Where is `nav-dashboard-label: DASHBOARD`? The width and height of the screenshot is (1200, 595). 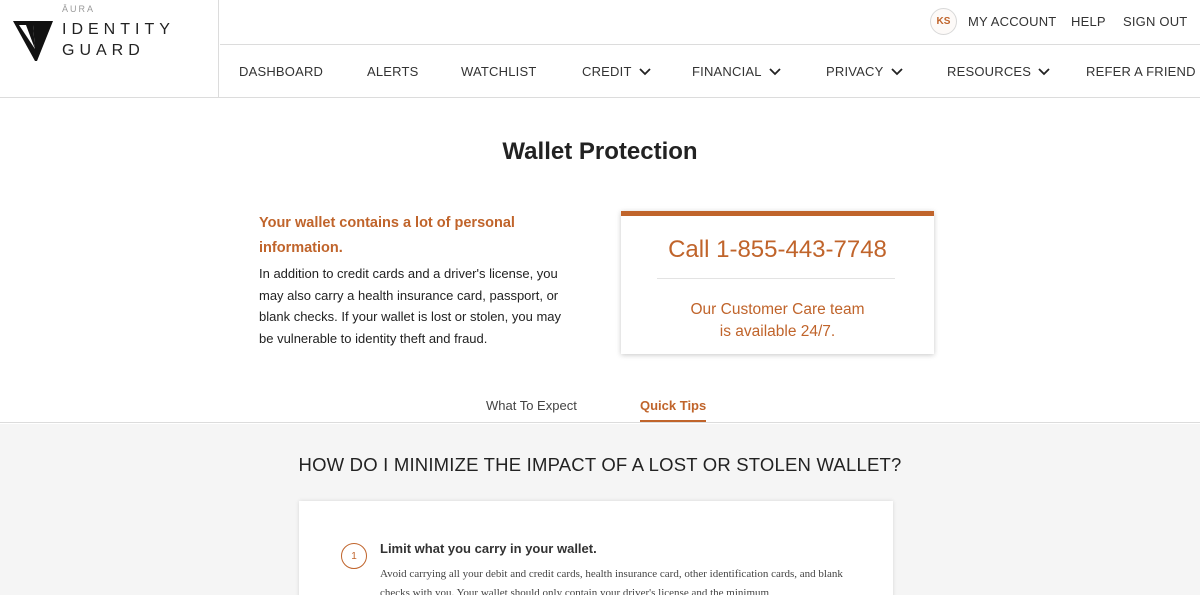 nav-dashboard-label: DASHBOARD is located at coordinates (281, 71).